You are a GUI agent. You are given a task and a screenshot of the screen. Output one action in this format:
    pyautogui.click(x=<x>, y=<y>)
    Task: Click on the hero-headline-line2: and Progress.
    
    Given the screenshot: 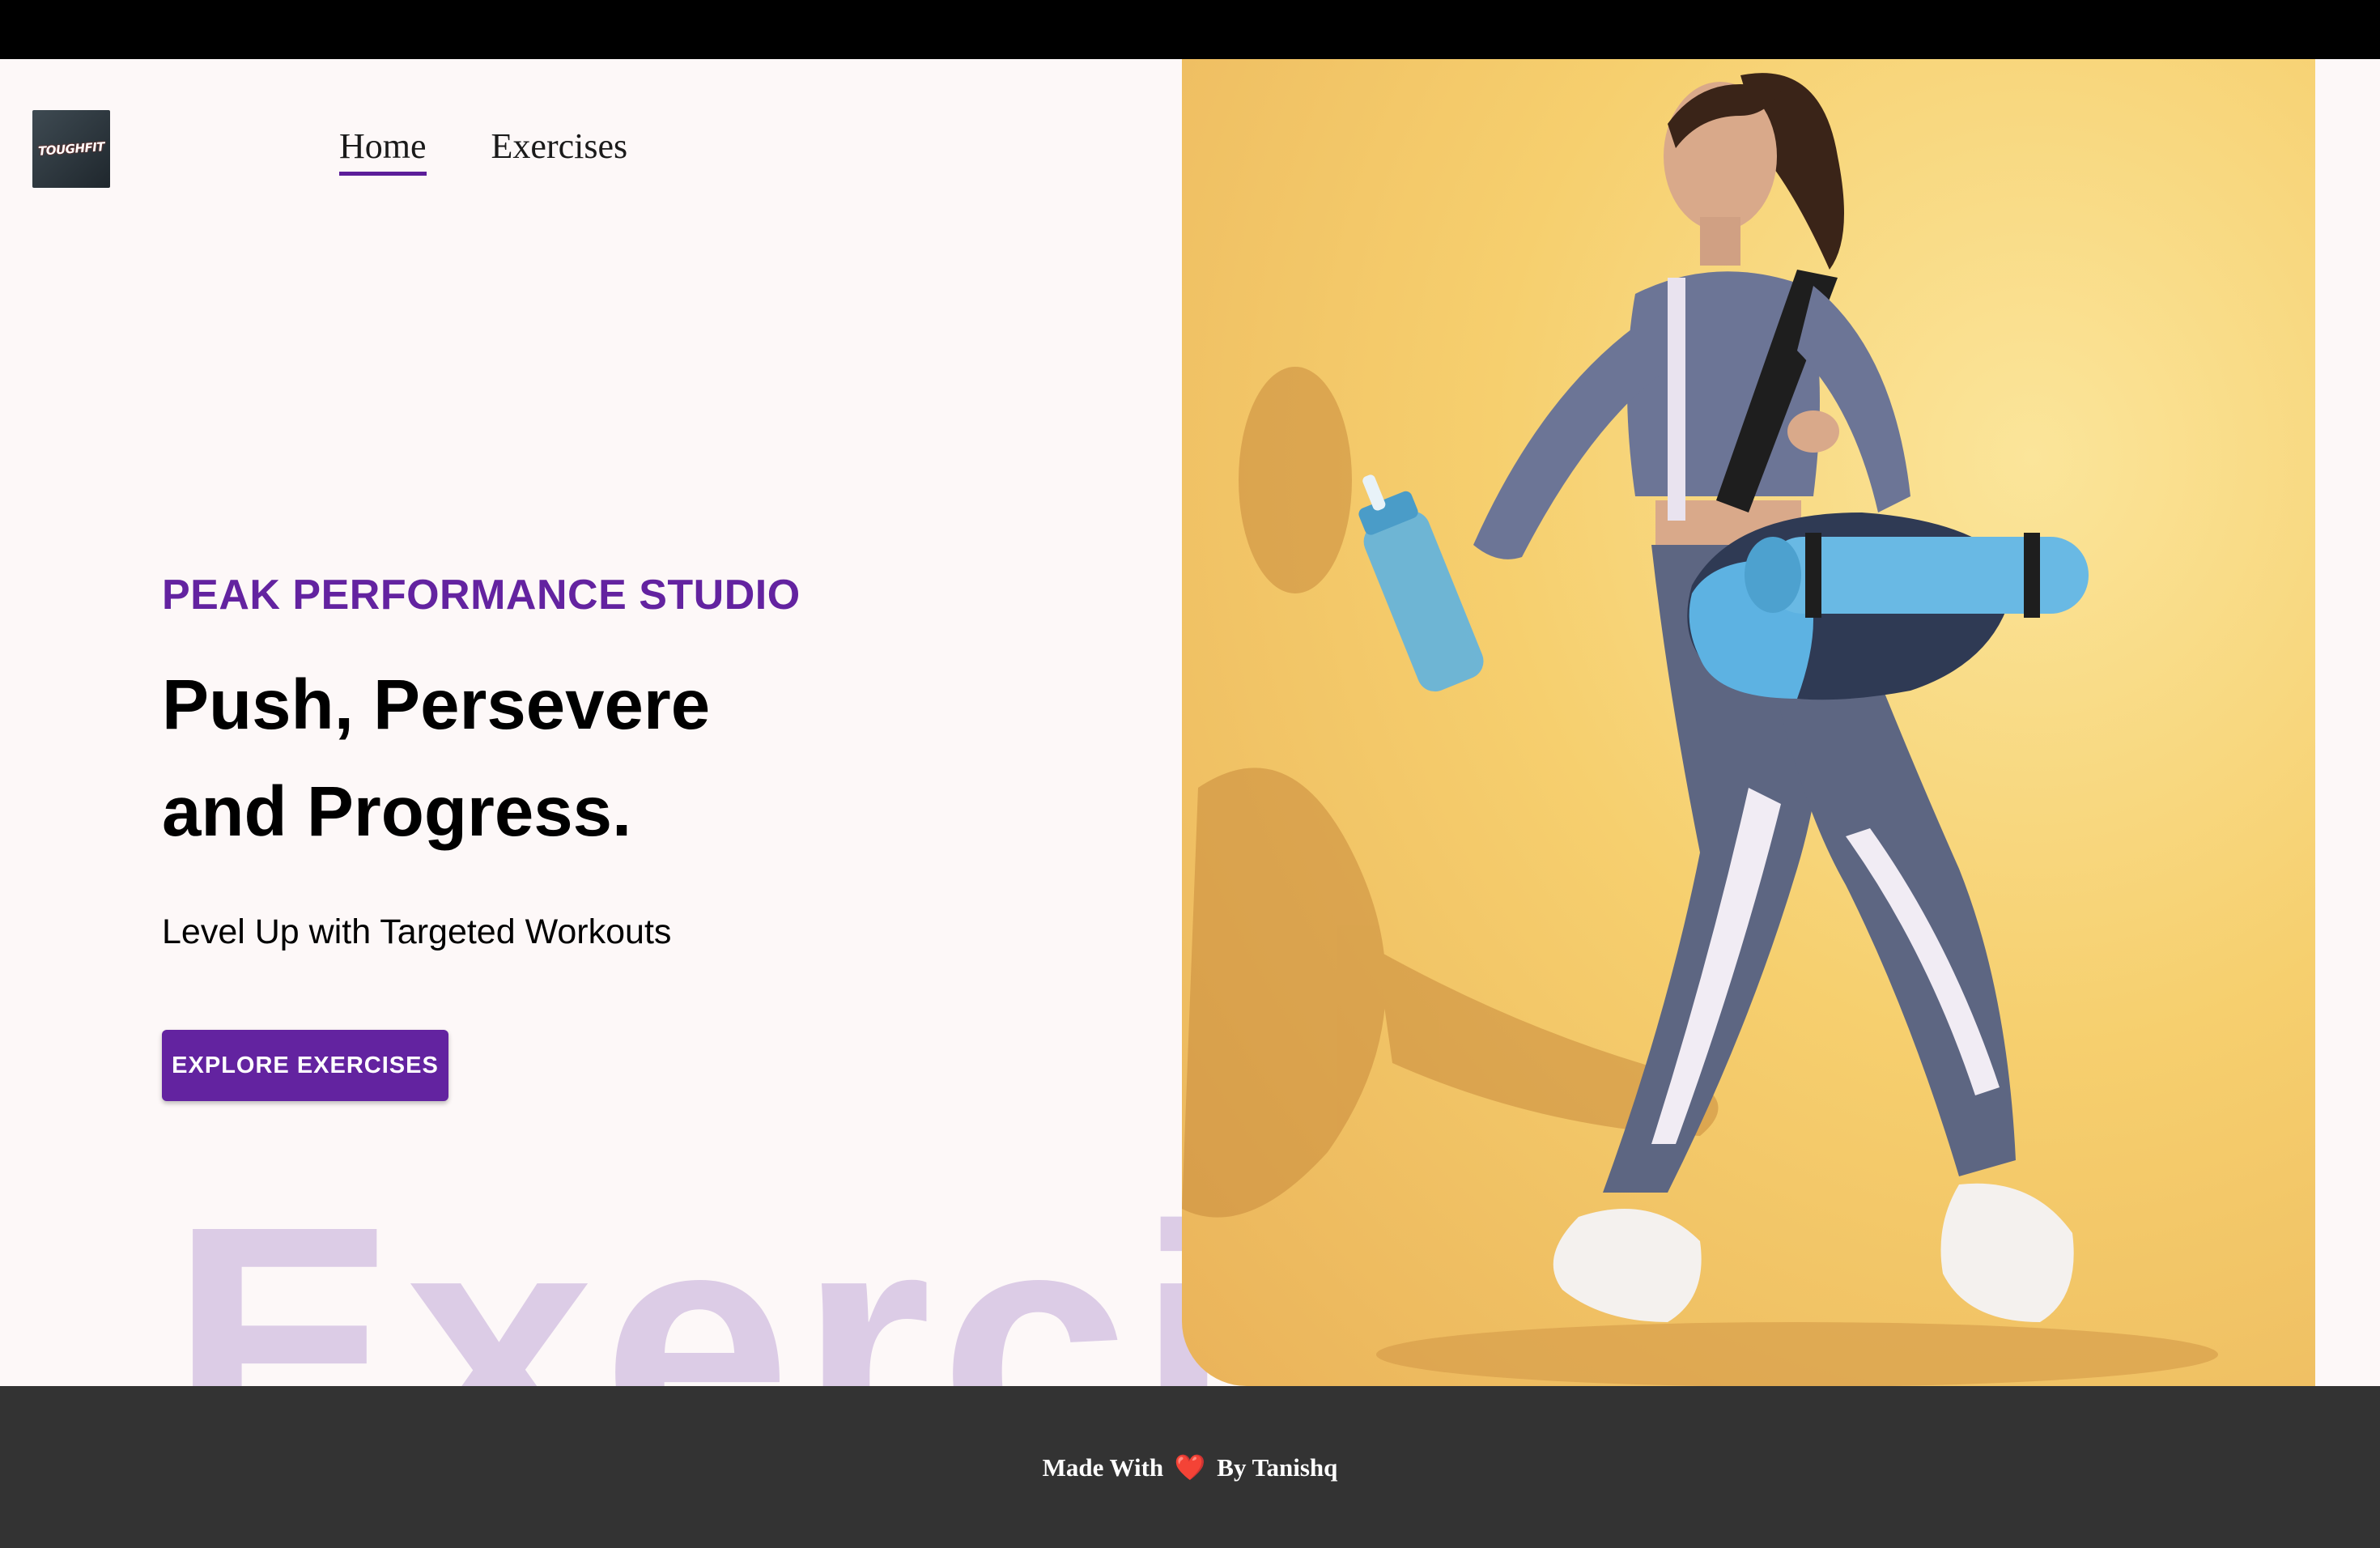 What is the action you would take?
    pyautogui.click(x=397, y=812)
    